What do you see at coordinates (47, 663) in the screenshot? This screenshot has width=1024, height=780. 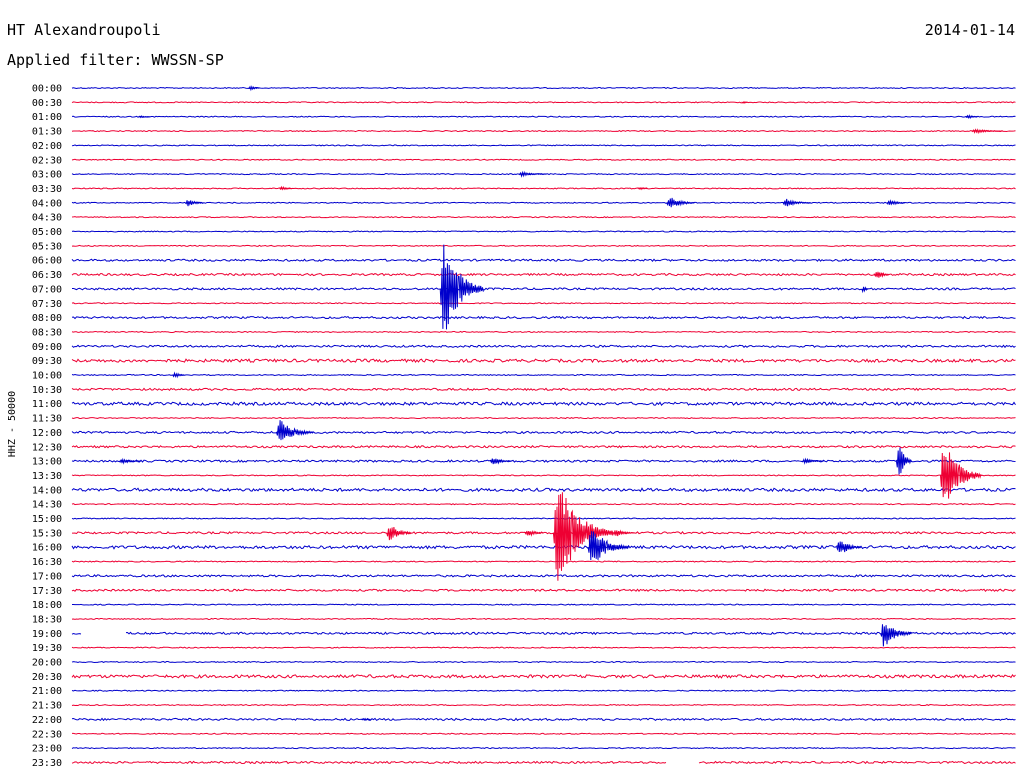 I see `row-time-label: 20:00` at bounding box center [47, 663].